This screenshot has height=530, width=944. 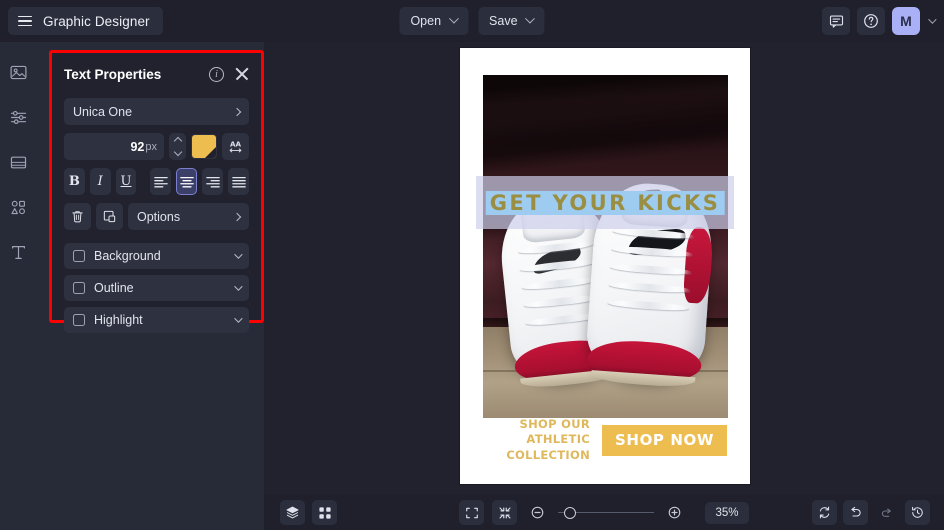 What do you see at coordinates (137, 146) in the screenshot?
I see `font-size-value: 92` at bounding box center [137, 146].